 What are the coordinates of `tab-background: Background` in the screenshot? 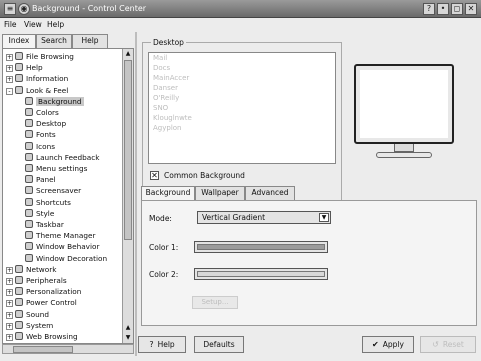 It's located at (168, 193).